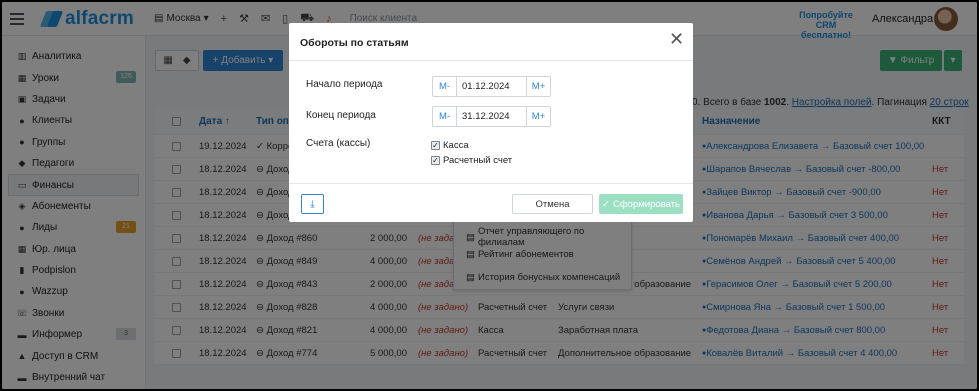 Image resolution: width=979 pixels, height=391 pixels. What do you see at coordinates (435, 145) in the screenshot?
I see `cash-checkbox: ✓` at bounding box center [435, 145].